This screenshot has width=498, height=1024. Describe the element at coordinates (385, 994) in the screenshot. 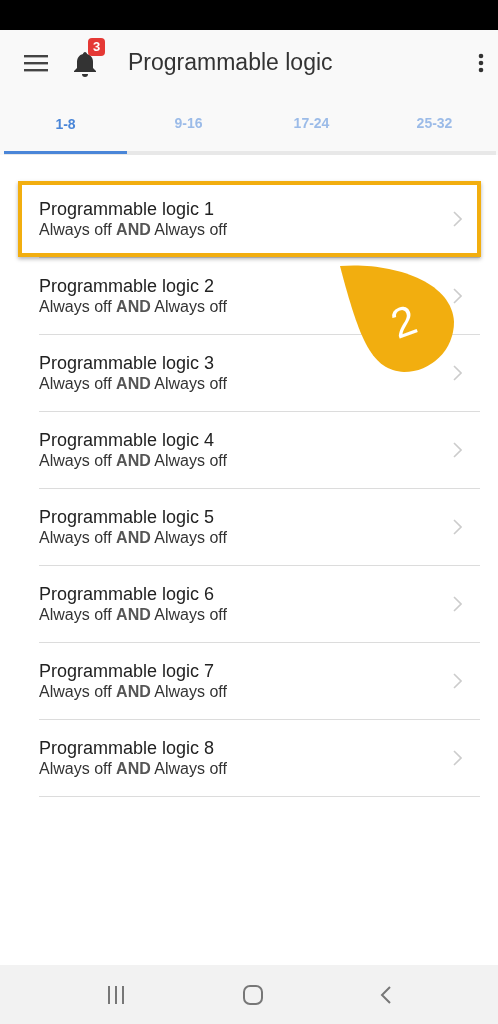

I see `back-icon` at that location.